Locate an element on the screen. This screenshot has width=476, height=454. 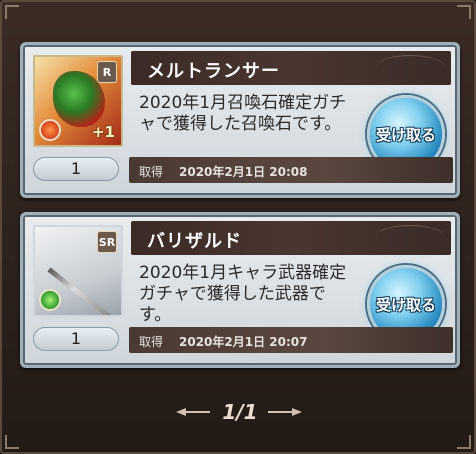
item-name: バリザルド is located at coordinates (194, 241).